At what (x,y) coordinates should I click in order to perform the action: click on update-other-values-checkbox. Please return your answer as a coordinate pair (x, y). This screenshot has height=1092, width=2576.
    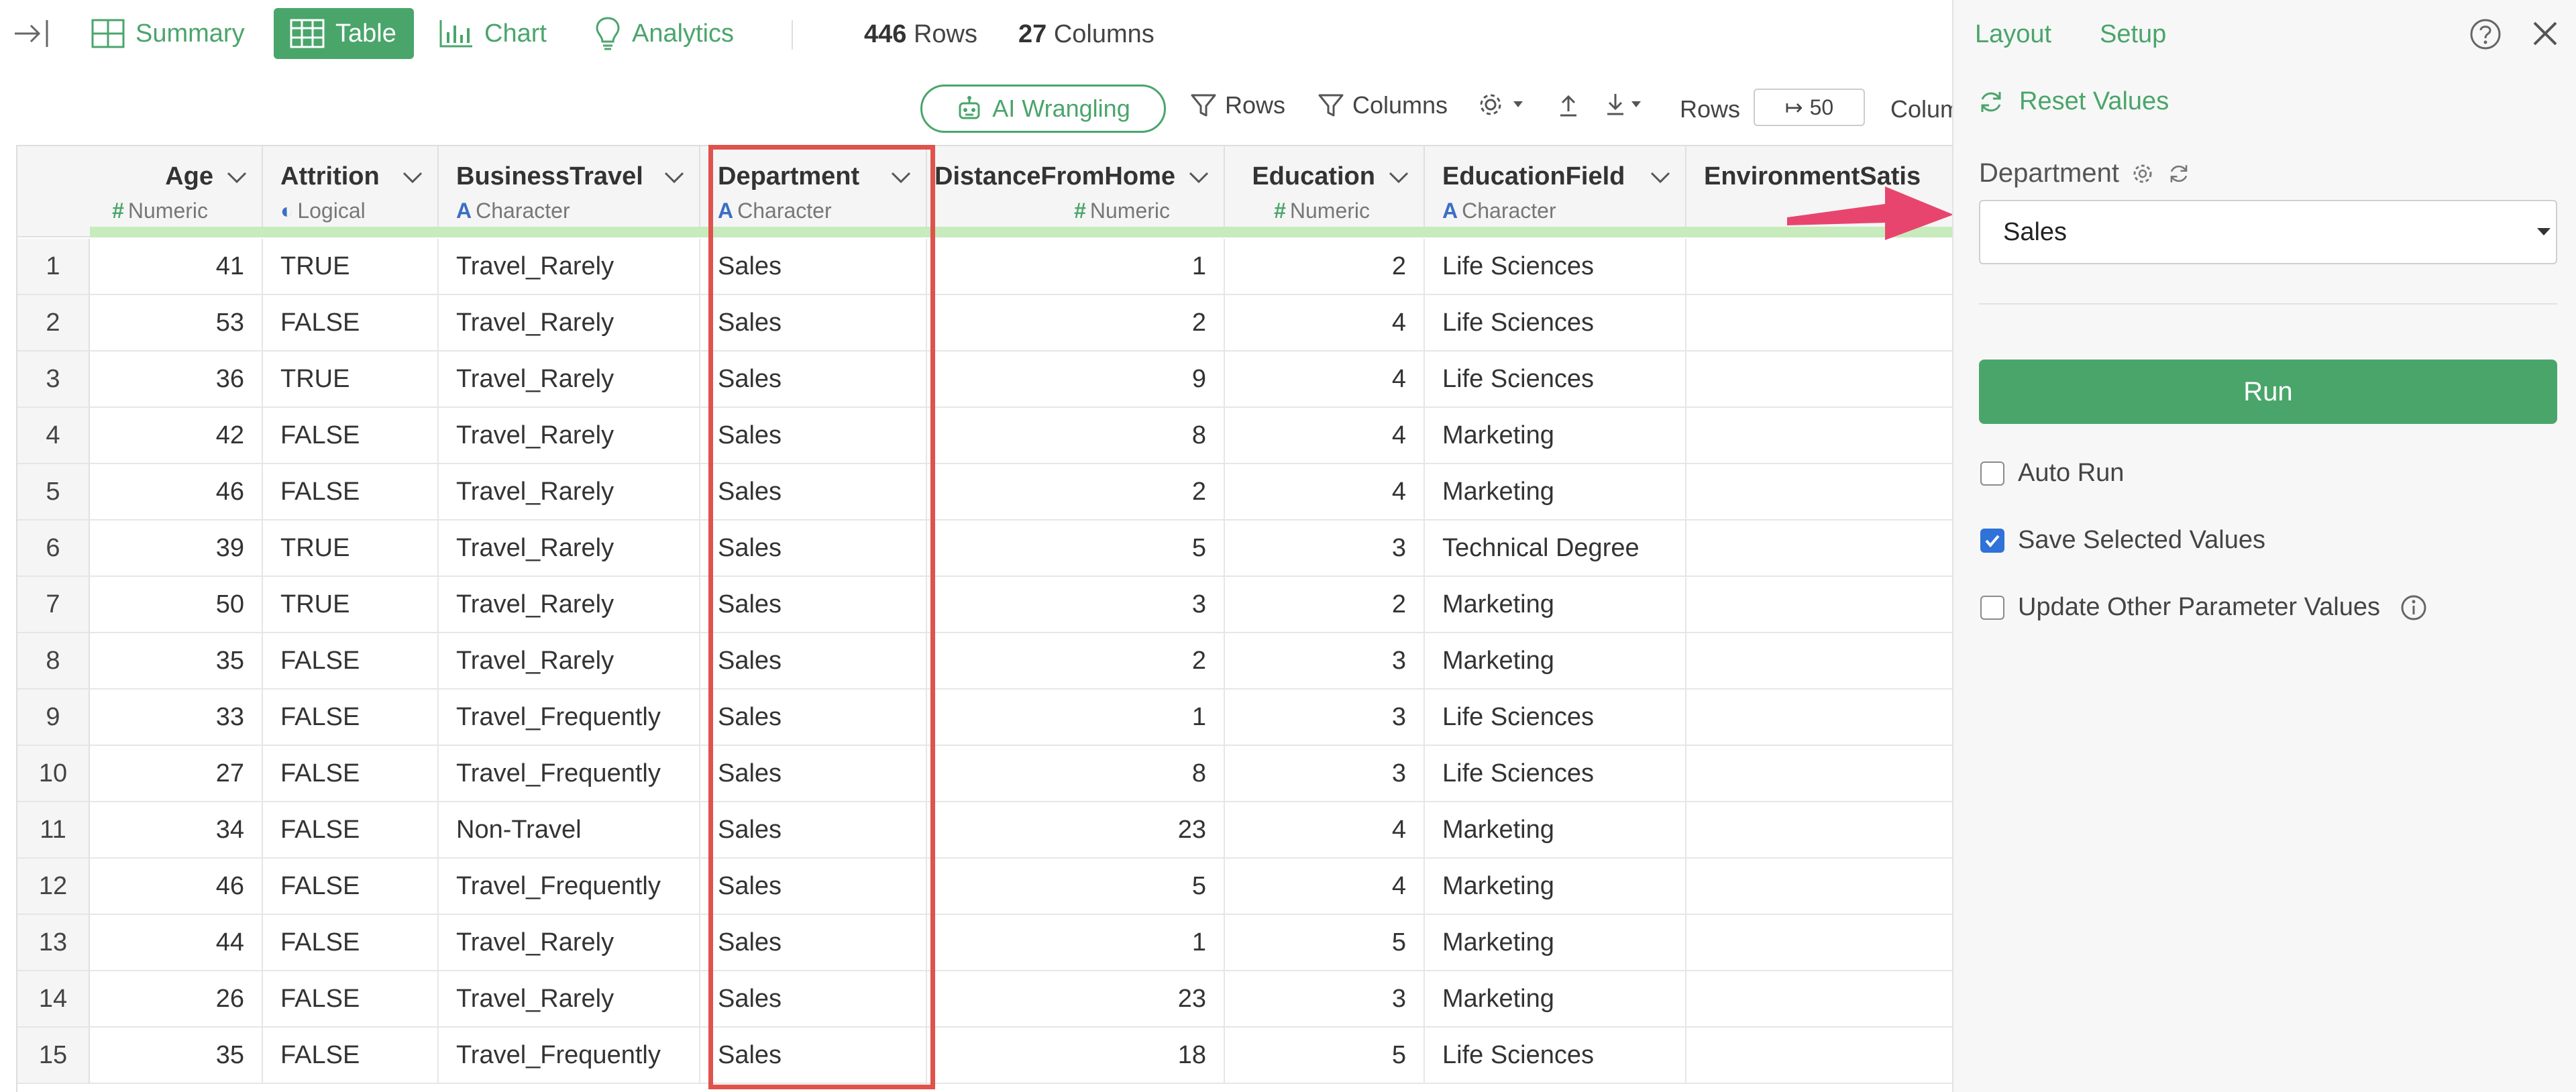
    Looking at the image, I should click on (1992, 607).